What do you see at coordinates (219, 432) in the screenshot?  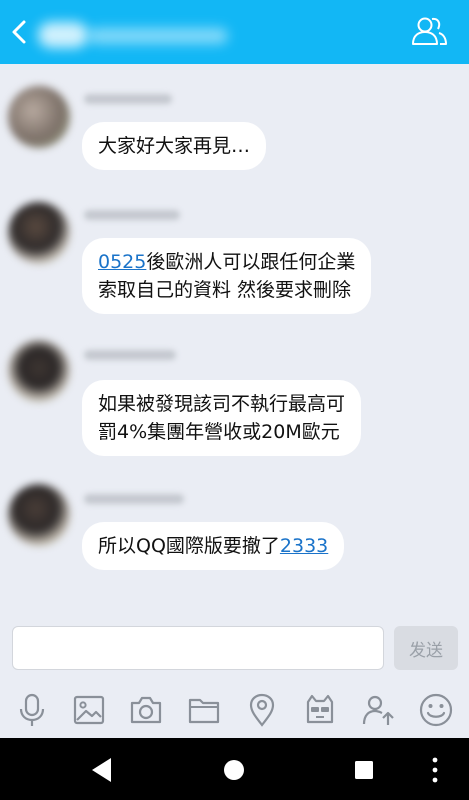 I see `message-text-line: 罰4%集團年營收或20M歐元` at bounding box center [219, 432].